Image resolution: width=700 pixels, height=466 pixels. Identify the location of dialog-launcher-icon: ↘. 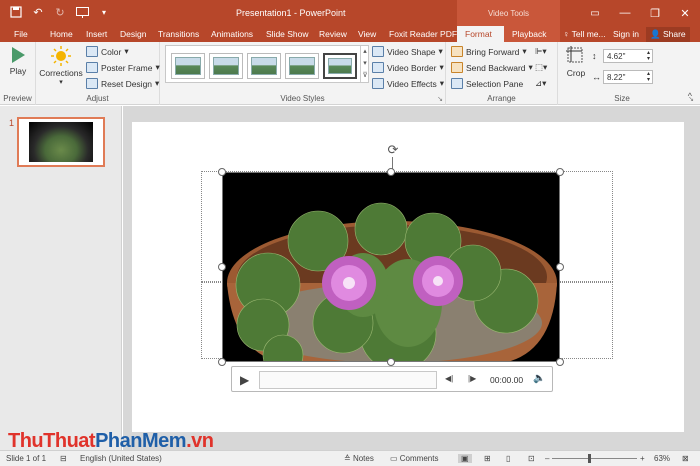
(440, 99).